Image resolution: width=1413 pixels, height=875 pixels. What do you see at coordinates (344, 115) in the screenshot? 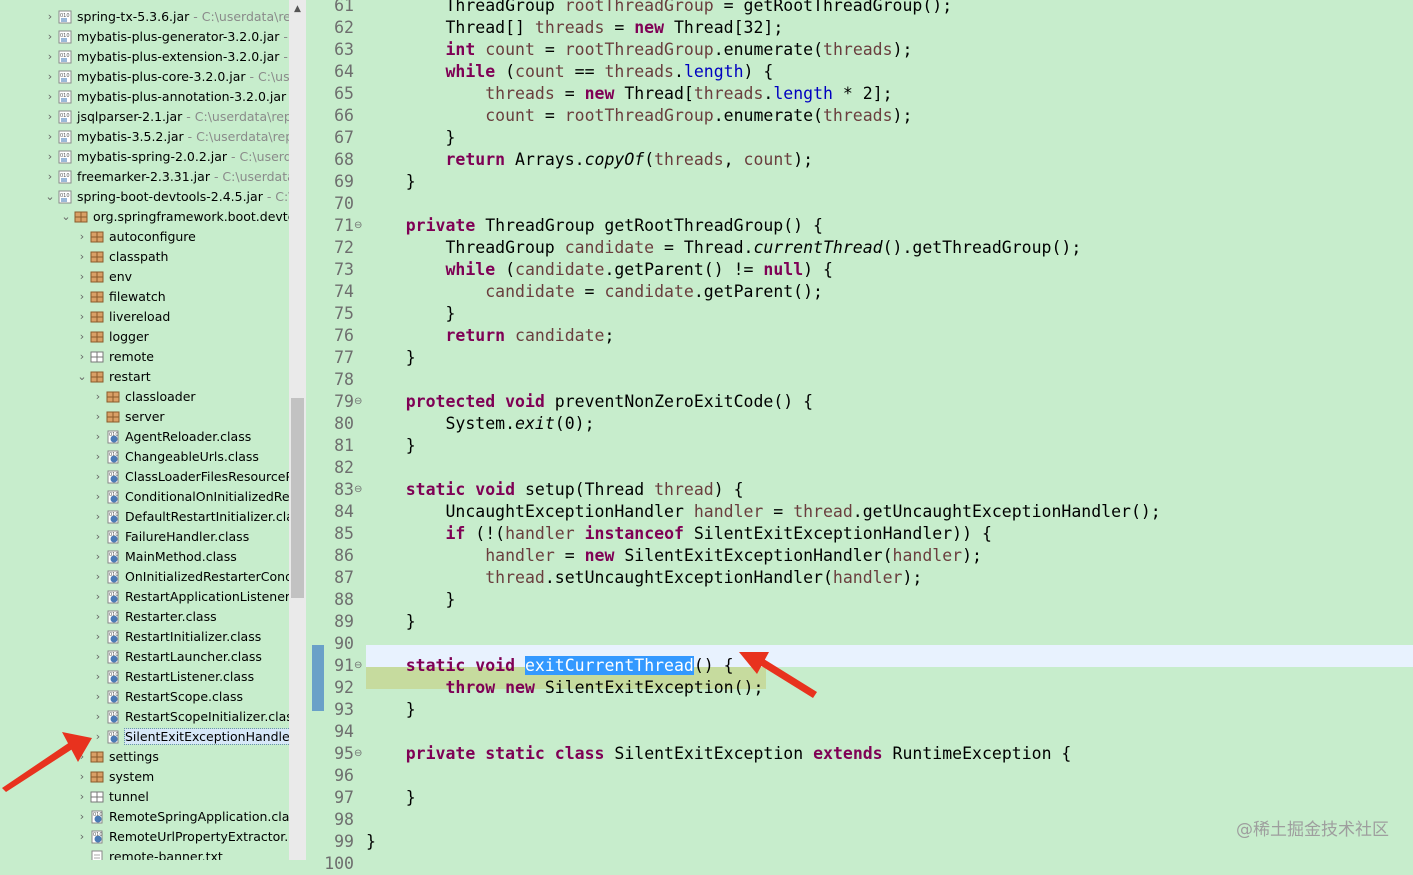
I see `line-number: 66` at bounding box center [344, 115].